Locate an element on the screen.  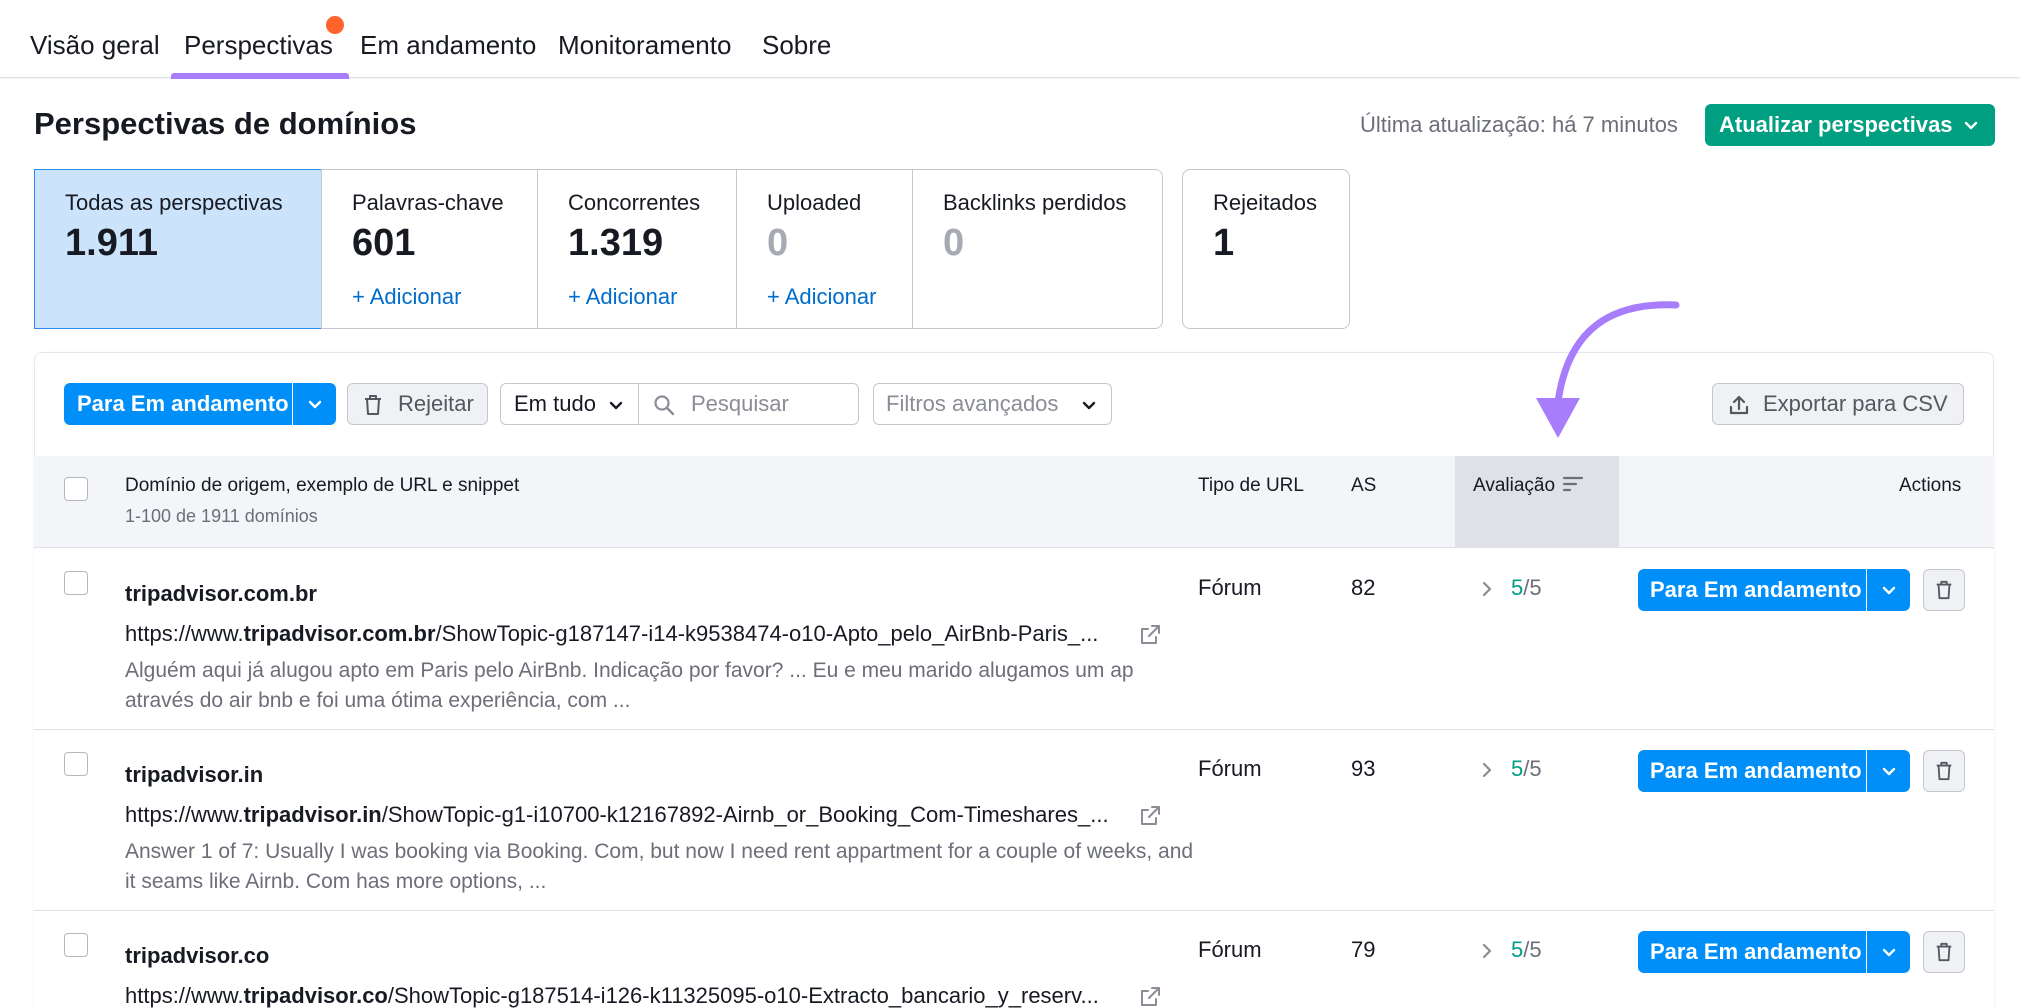
card-value: 1.911 is located at coordinates (111, 243).